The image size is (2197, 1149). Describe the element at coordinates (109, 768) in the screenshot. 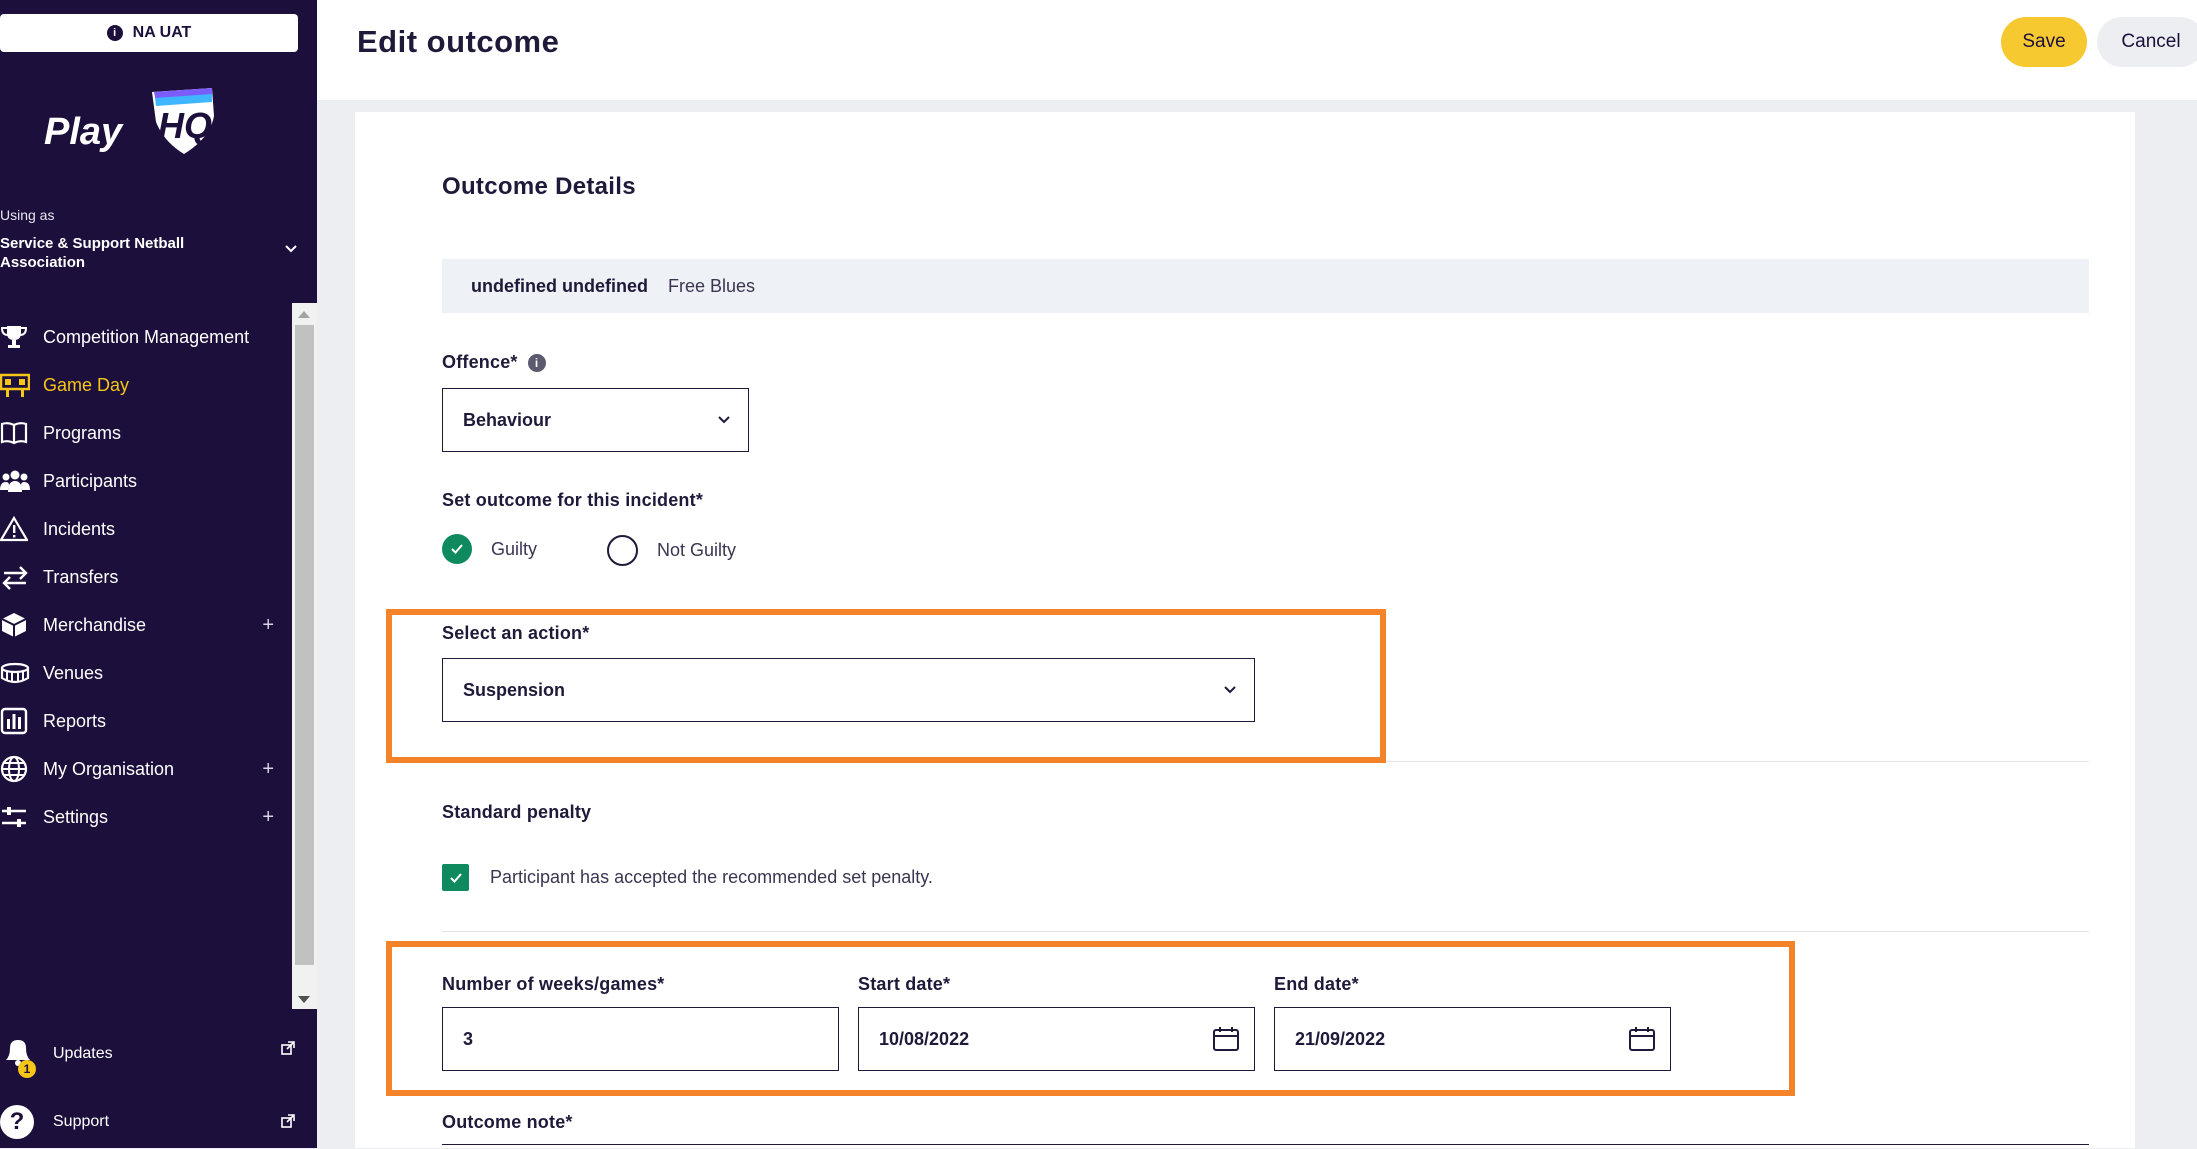

I see `nav-label: My Organisation` at that location.